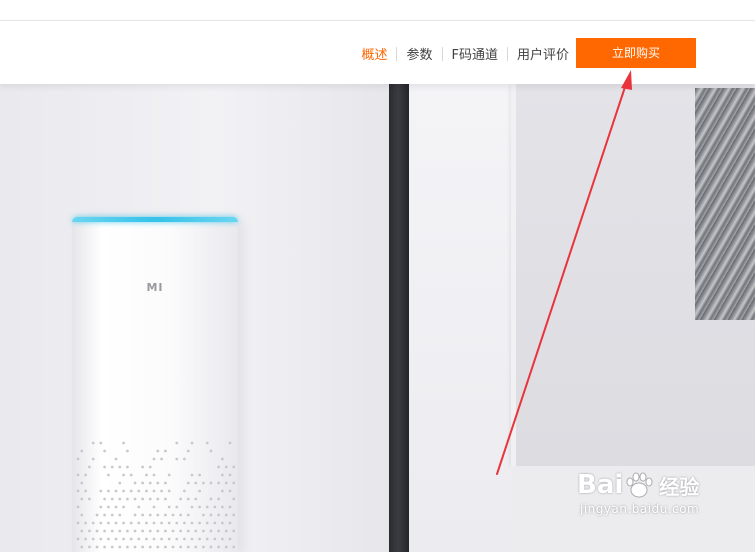 Image resolution: width=755 pixels, height=552 pixels. I want to click on watermark-url: jingyan.baidu.com, so click(640, 509).